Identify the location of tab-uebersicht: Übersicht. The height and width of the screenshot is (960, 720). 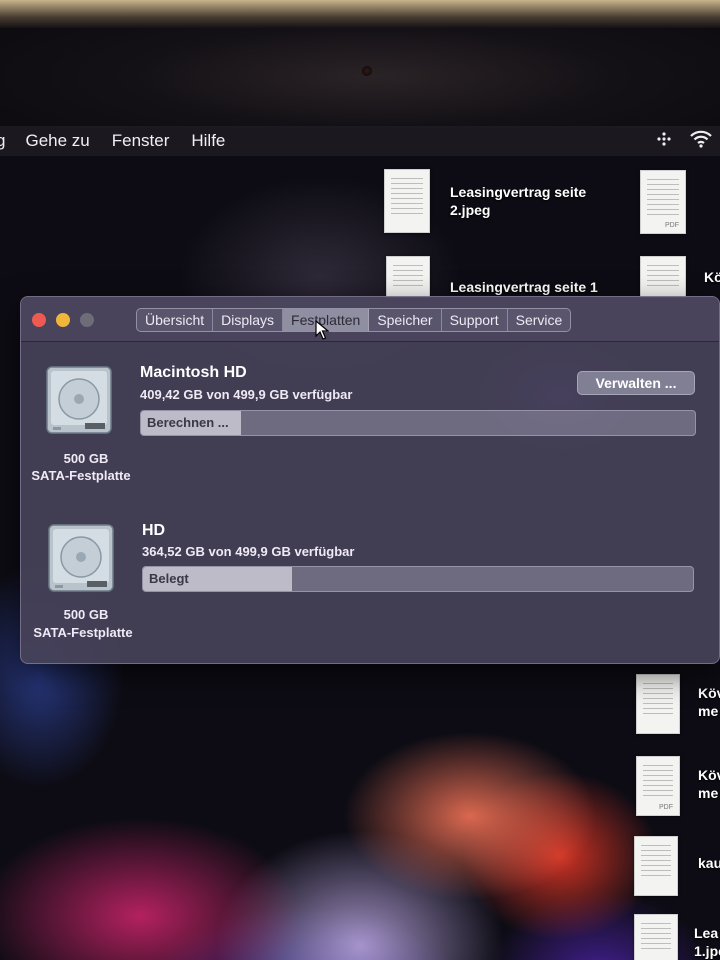
(175, 320).